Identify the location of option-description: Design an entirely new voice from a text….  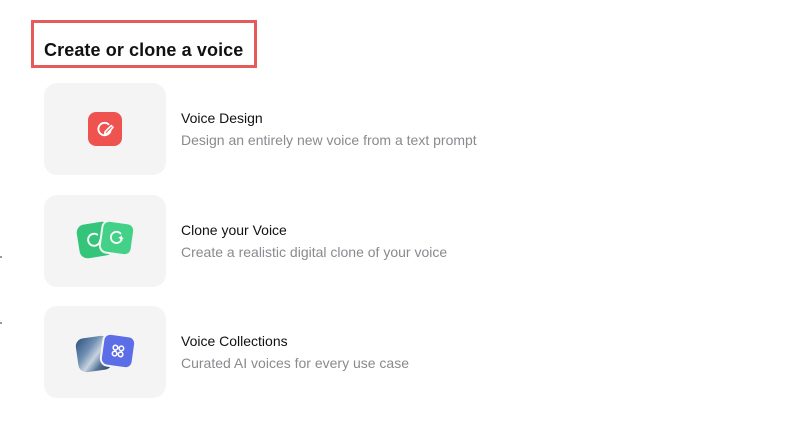
(329, 140).